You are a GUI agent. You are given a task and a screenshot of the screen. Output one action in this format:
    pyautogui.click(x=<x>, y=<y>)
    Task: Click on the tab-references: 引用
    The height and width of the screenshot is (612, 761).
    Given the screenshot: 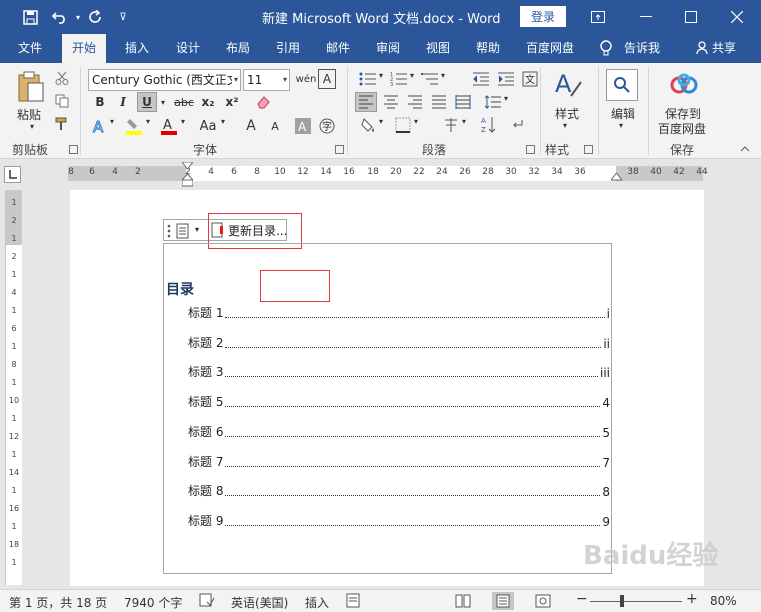 What is the action you would take?
    pyautogui.click(x=288, y=48)
    